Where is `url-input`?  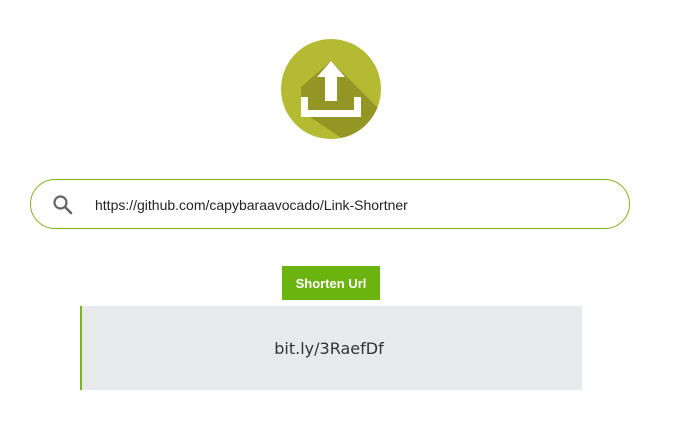
url-input is located at coordinates (350, 205).